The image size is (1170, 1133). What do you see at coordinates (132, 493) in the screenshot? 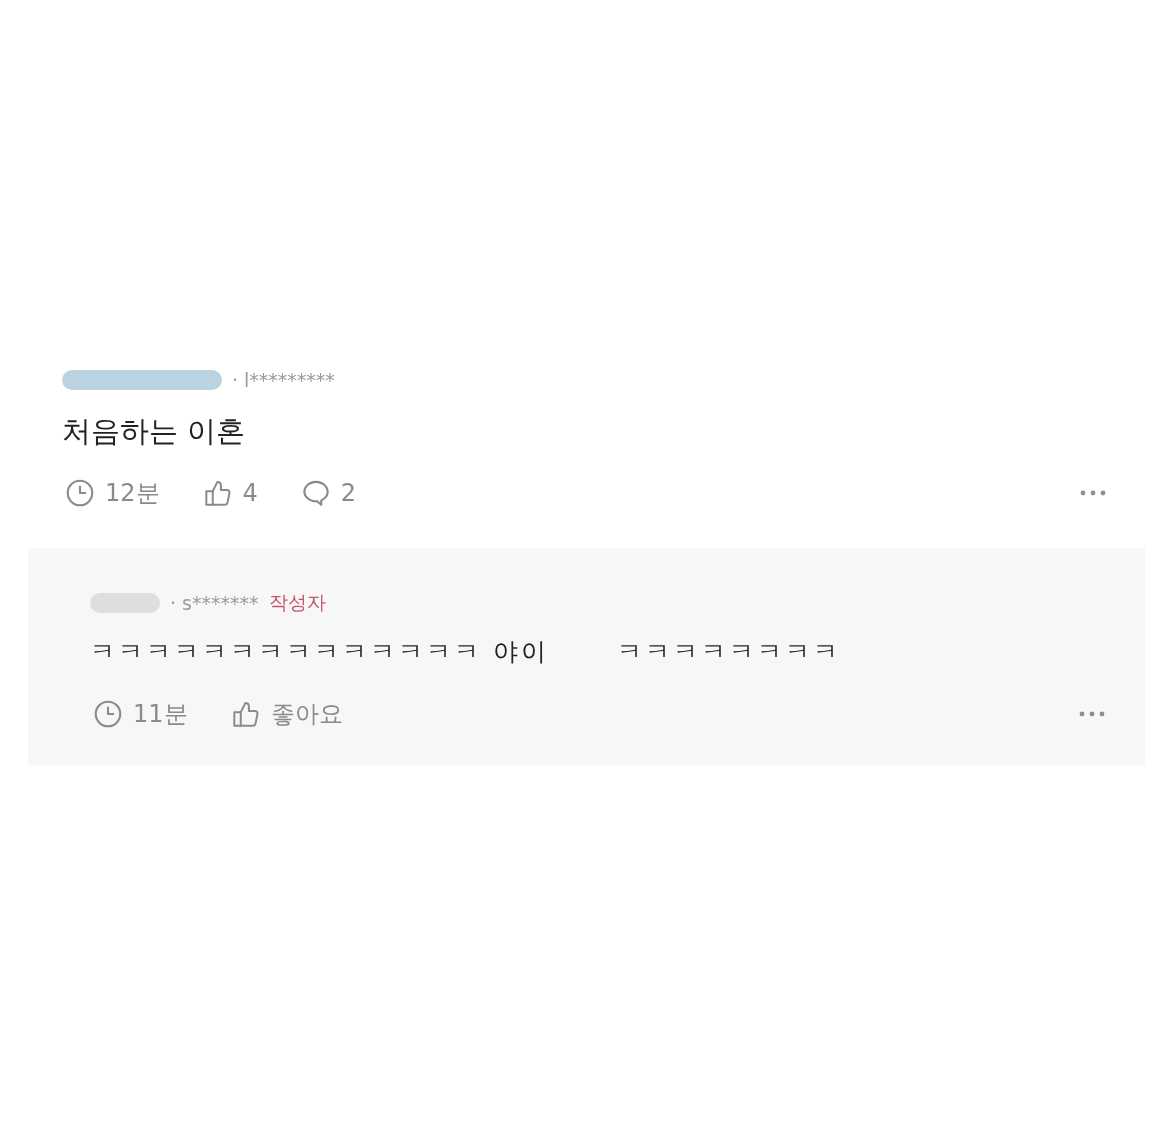
I see `time-text: 12분` at bounding box center [132, 493].